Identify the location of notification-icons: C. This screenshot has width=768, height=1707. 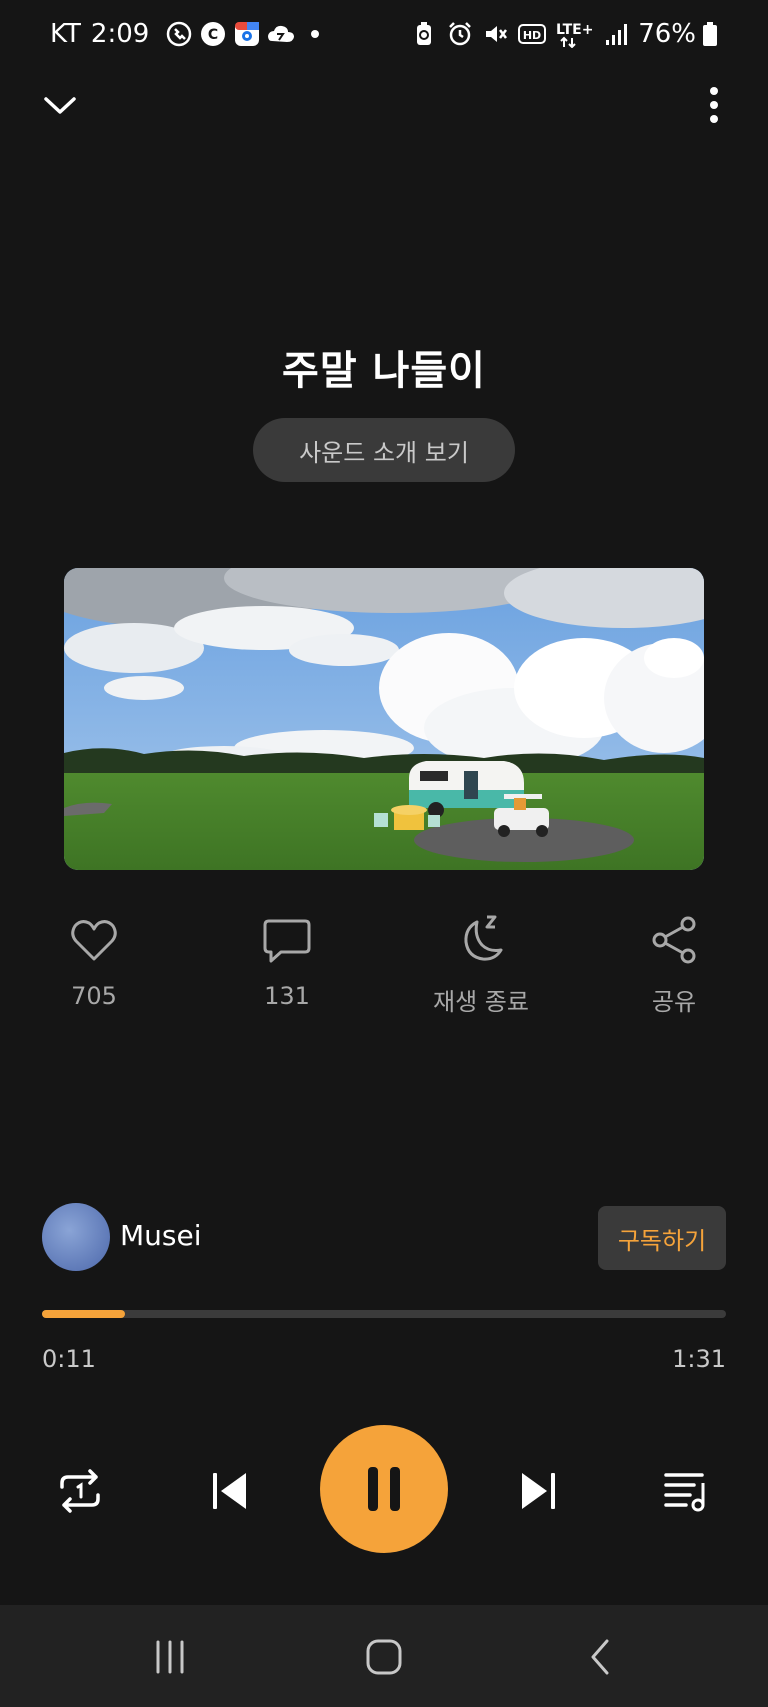
(247, 34).